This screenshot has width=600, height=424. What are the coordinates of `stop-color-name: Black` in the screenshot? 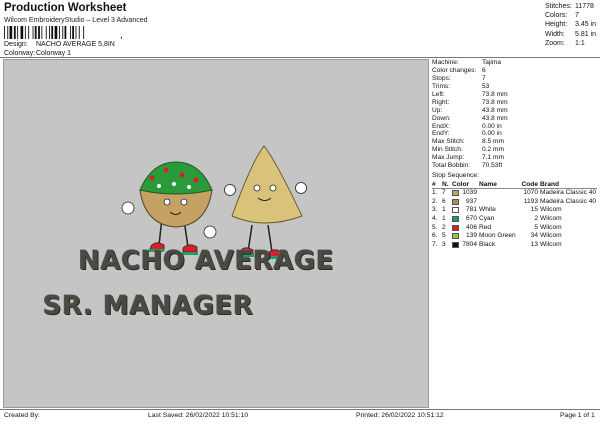 It's located at (487, 244).